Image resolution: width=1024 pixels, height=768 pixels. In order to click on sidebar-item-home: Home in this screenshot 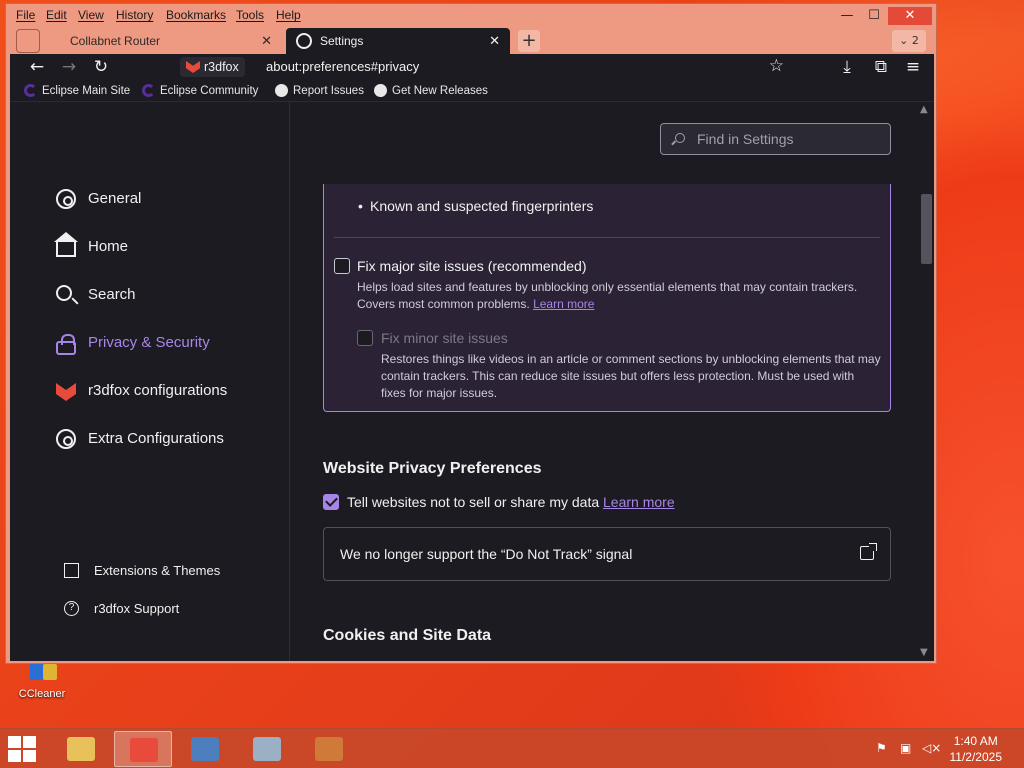, I will do `click(91, 247)`.